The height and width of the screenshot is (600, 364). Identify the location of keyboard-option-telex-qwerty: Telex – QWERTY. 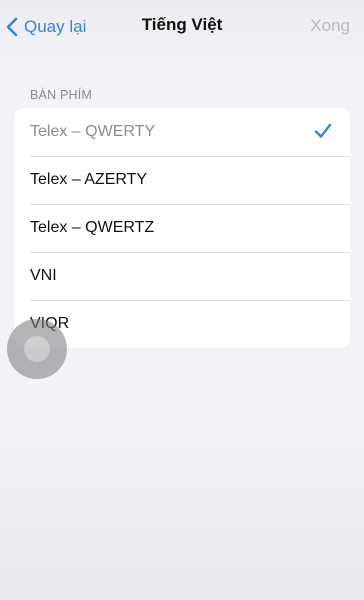
(182, 132).